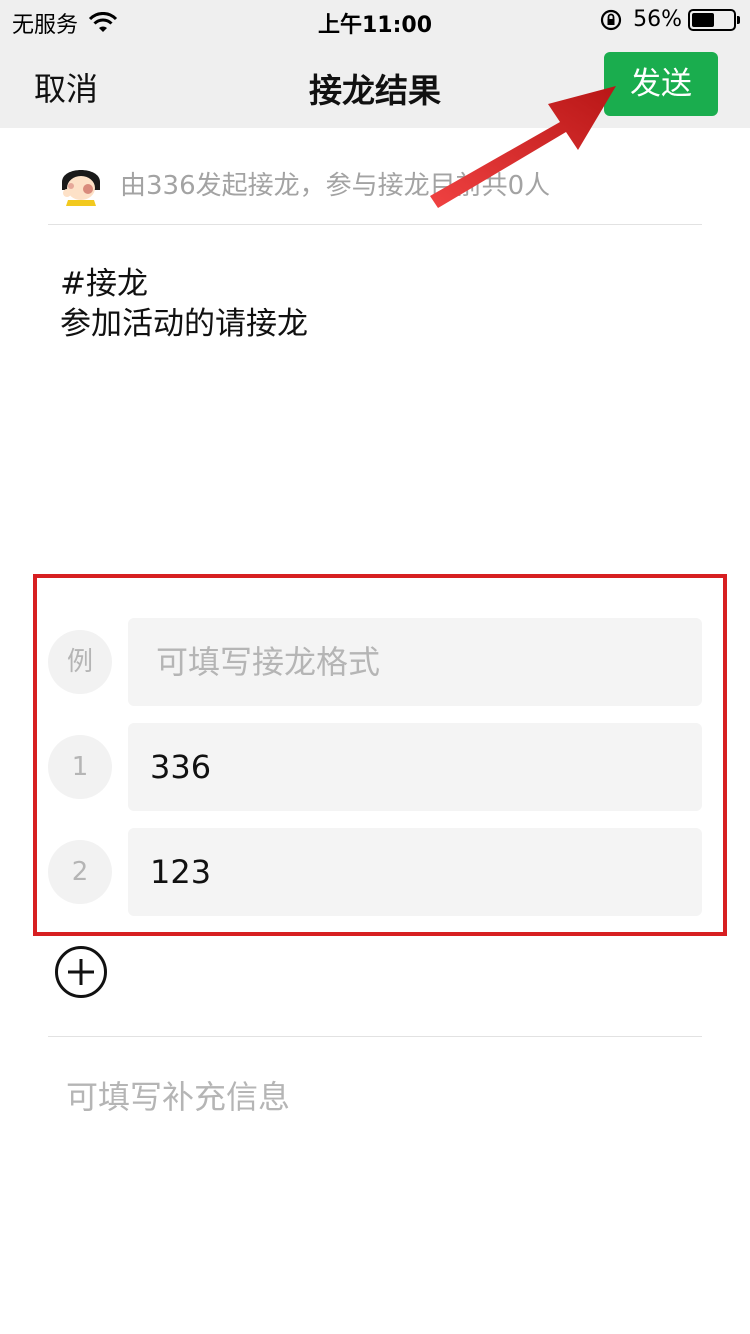 The width and height of the screenshot is (750, 1334). I want to click on status-right: 56%, so click(669, 19).